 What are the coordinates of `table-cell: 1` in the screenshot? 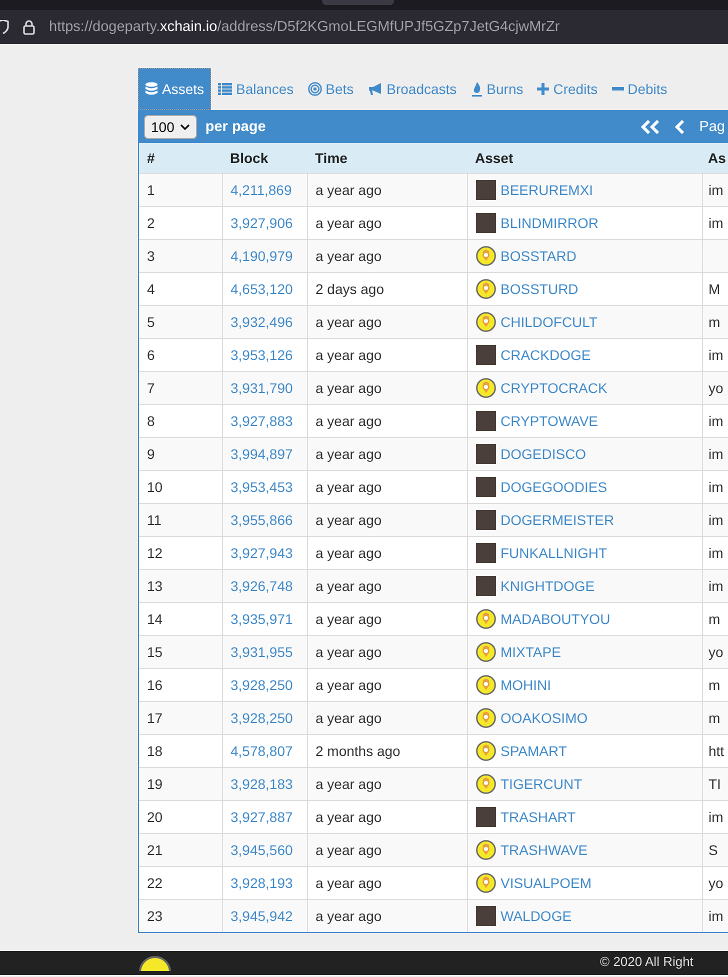 It's located at (180, 190).